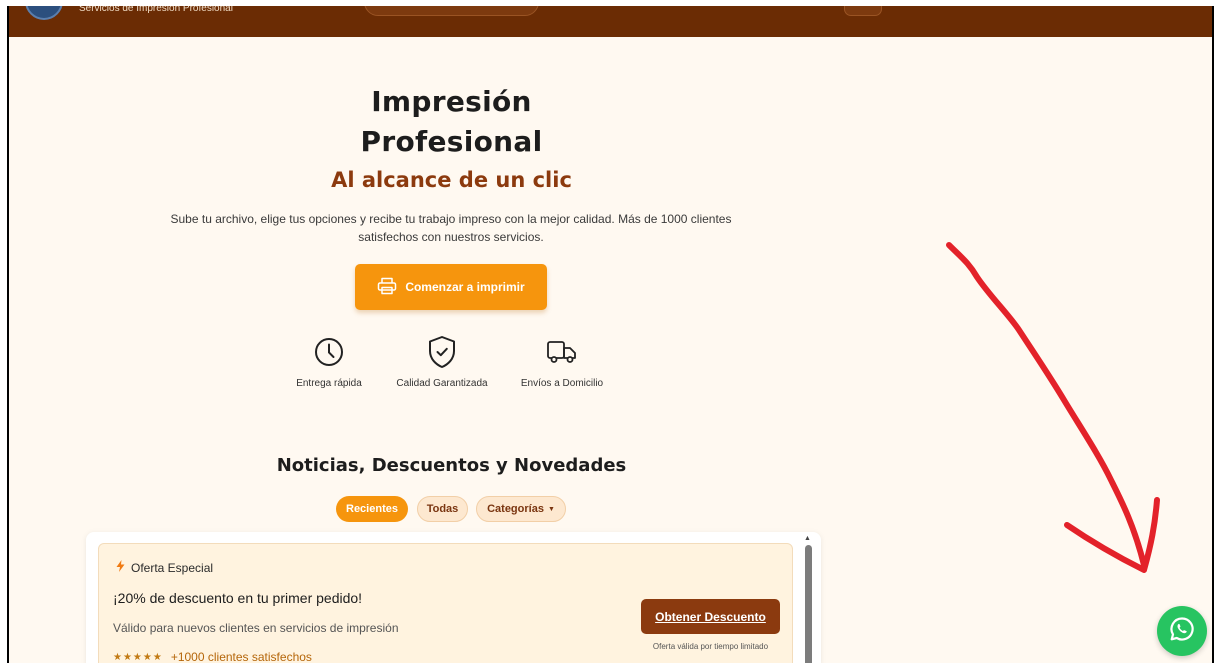 The height and width of the screenshot is (663, 1219). I want to click on scrollbar-thumb, so click(808, 604).